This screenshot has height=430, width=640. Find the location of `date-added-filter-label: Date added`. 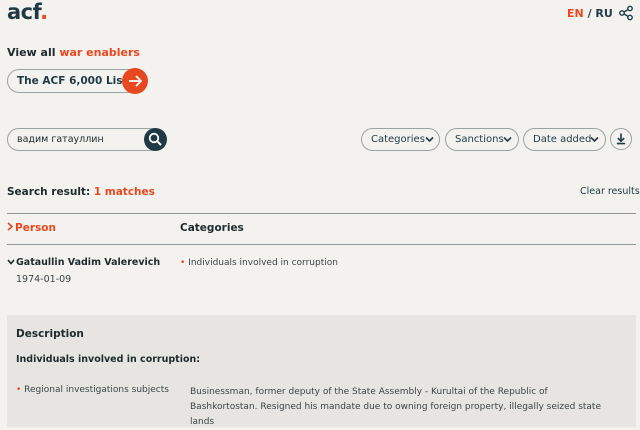

date-added-filter-label: Date added is located at coordinates (562, 139).